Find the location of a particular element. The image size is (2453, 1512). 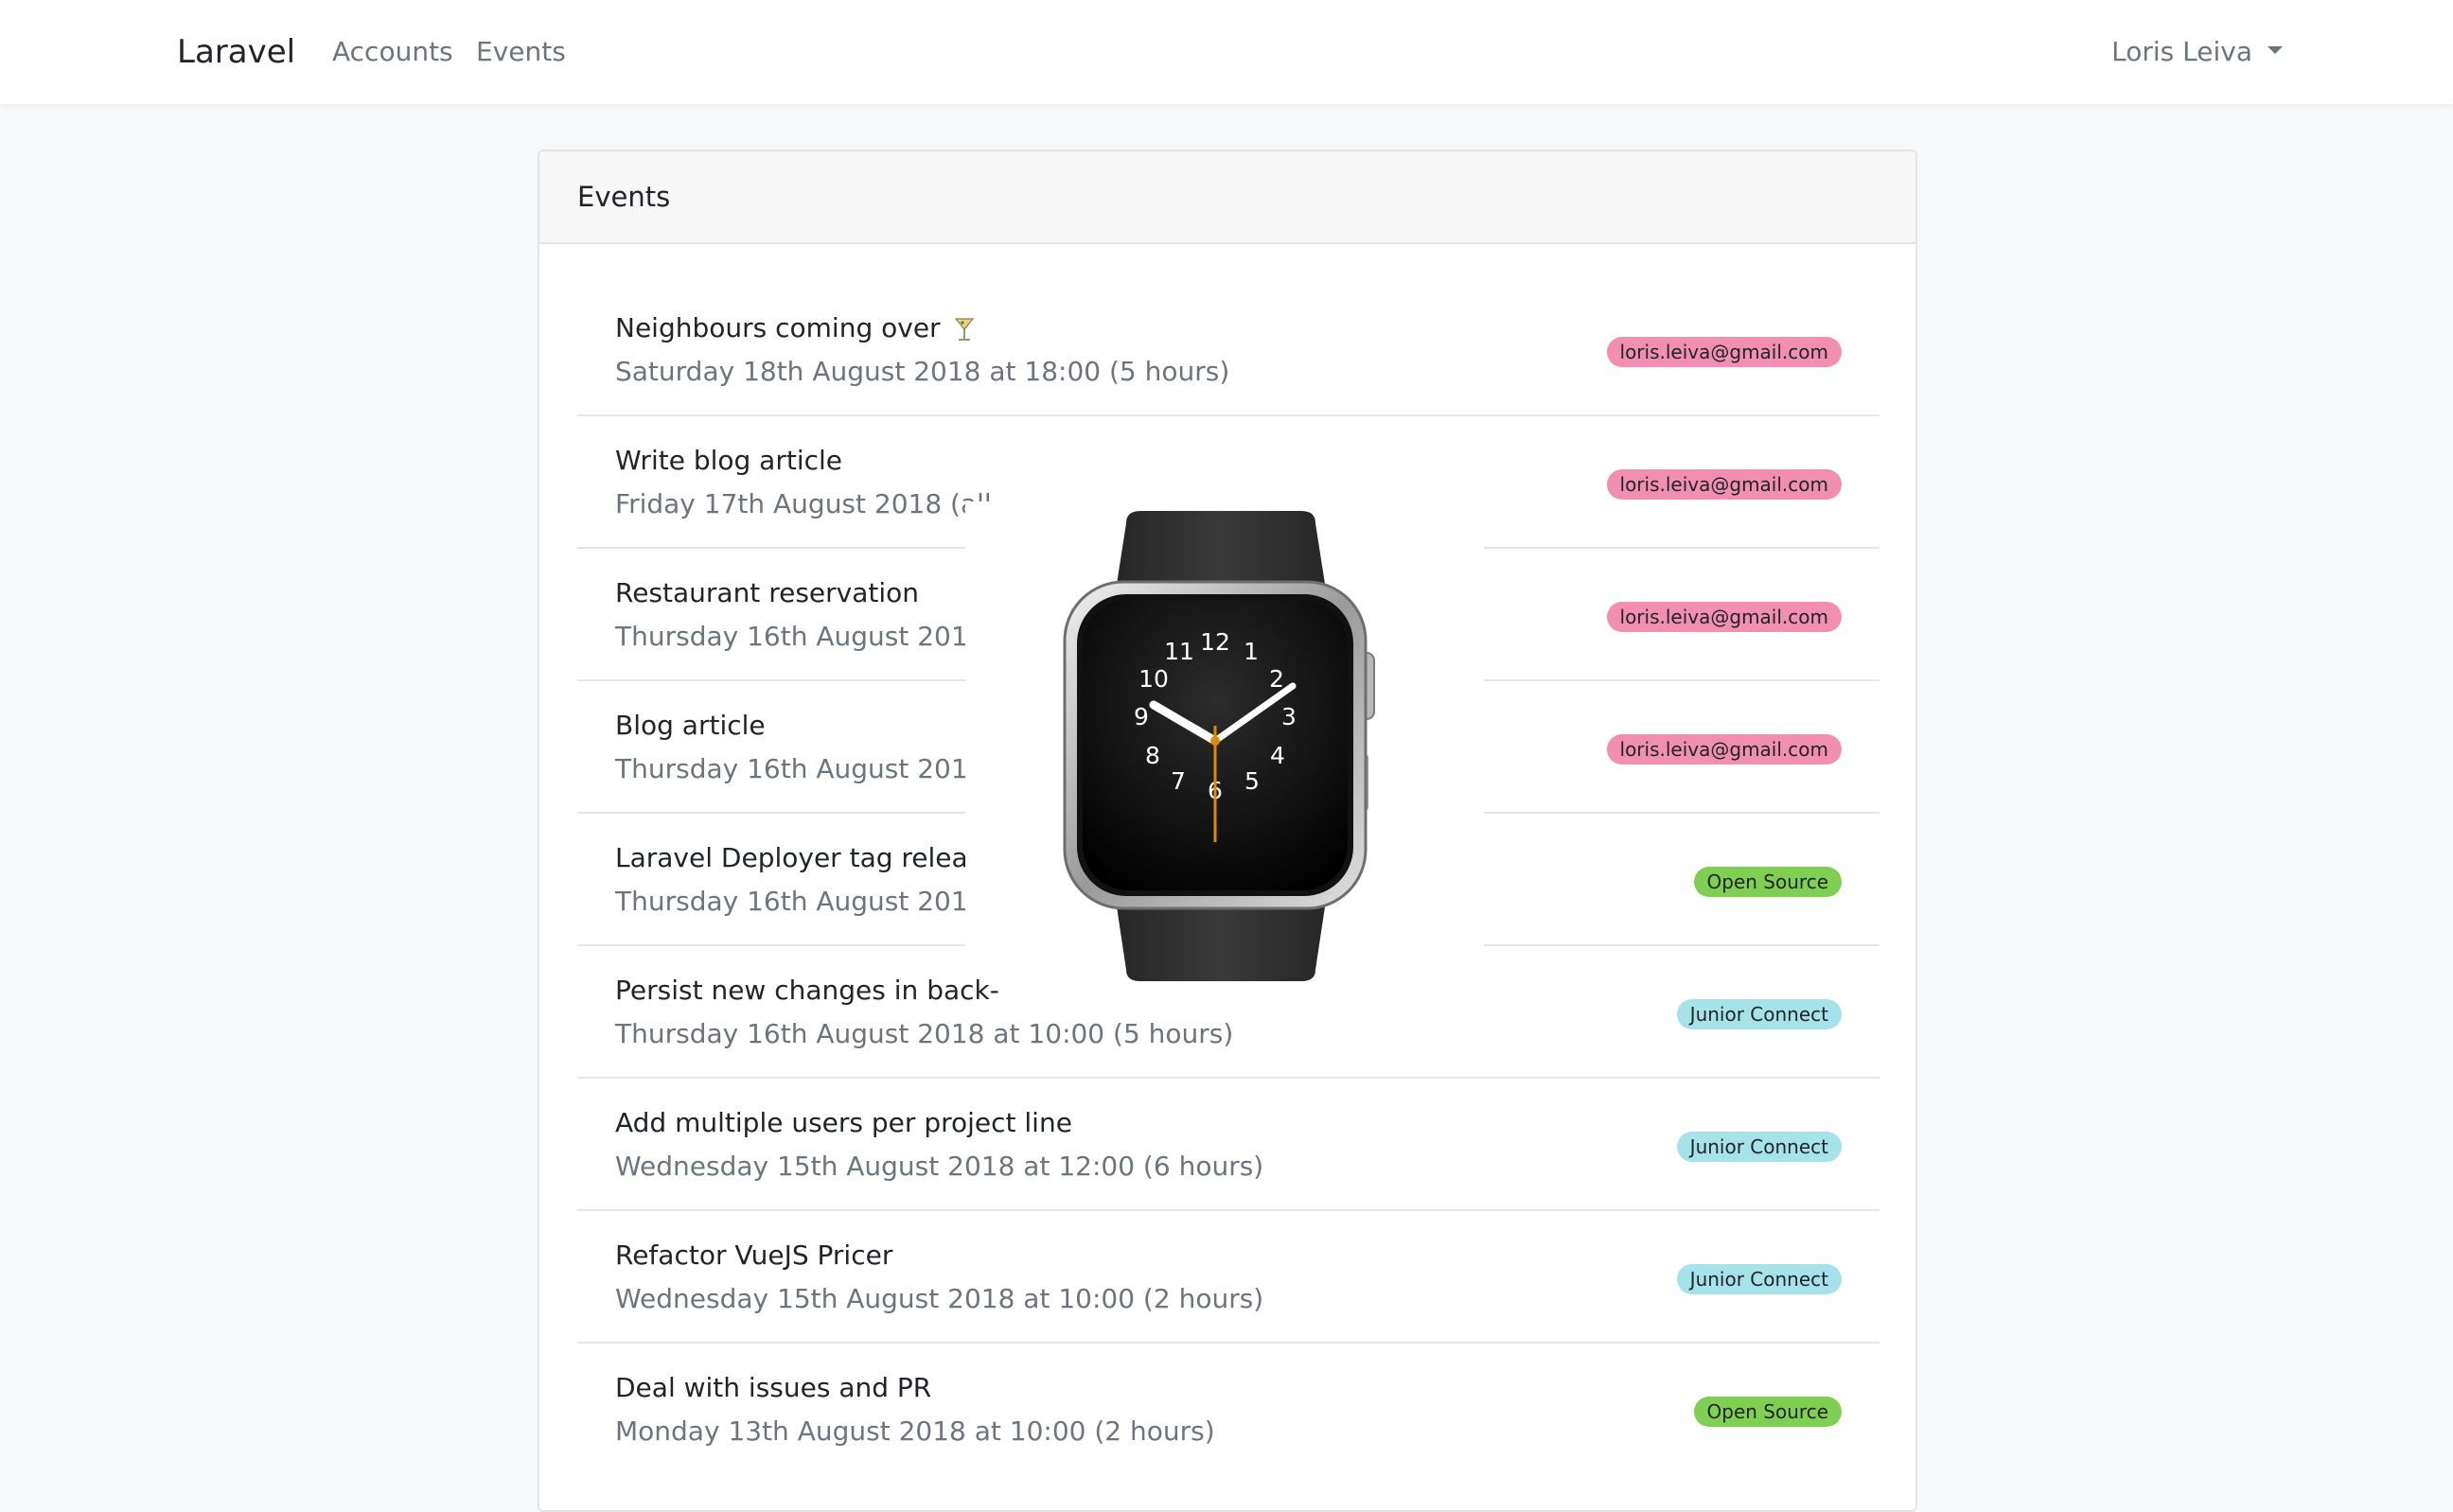

event-title: Add multiple users per project line is located at coordinates (844, 1123).